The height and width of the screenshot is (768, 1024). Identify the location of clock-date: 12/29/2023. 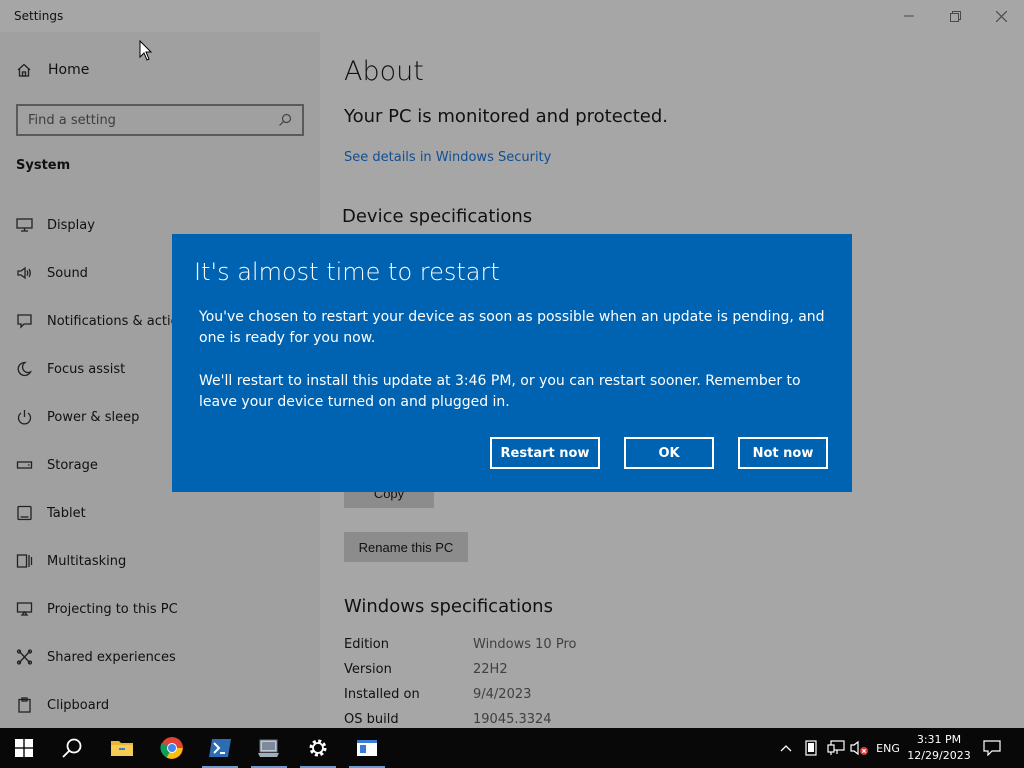
(939, 755).